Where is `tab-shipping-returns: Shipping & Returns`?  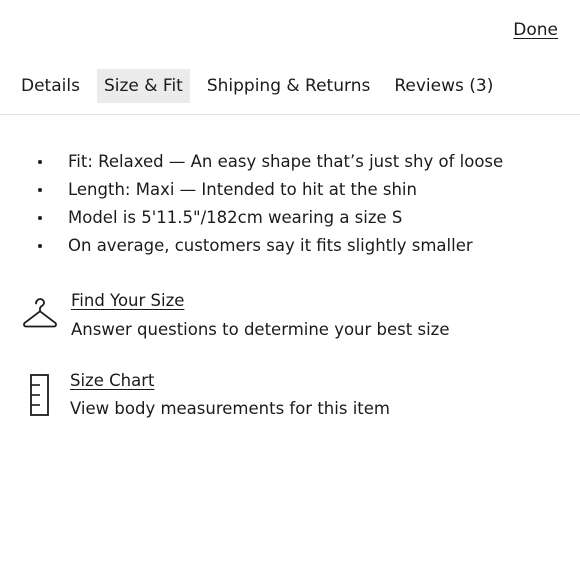
tab-shipping-returns: Shipping & Returns is located at coordinates (289, 86).